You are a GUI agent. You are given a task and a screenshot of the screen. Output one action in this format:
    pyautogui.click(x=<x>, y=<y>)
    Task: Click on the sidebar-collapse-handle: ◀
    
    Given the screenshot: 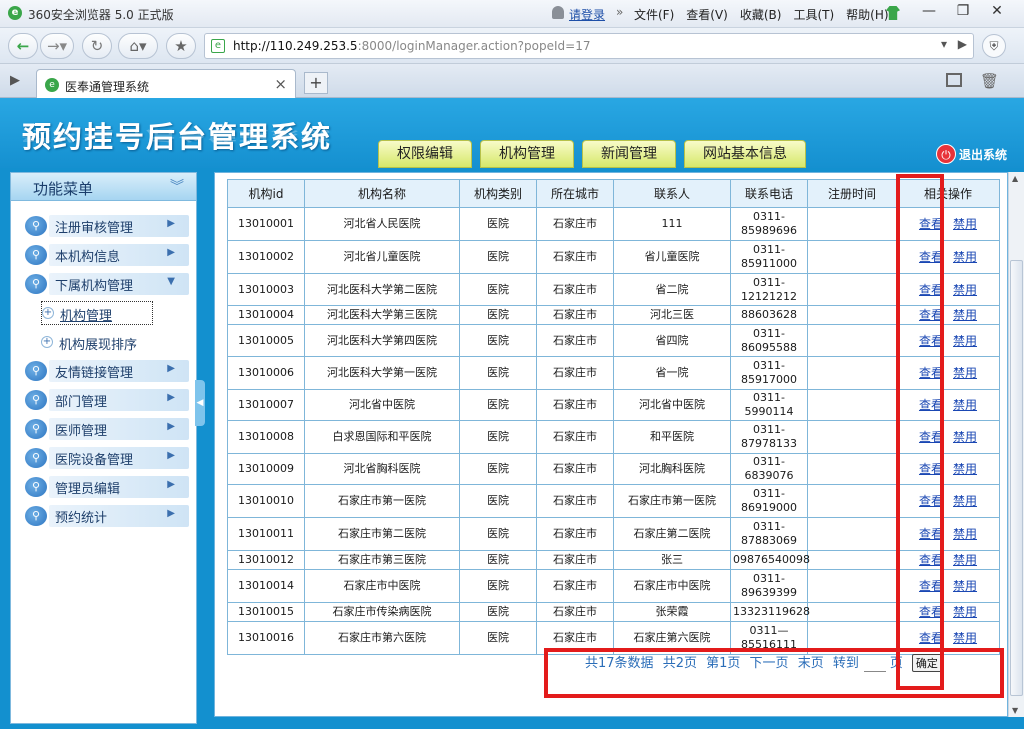 What is the action you would take?
    pyautogui.click(x=200, y=403)
    